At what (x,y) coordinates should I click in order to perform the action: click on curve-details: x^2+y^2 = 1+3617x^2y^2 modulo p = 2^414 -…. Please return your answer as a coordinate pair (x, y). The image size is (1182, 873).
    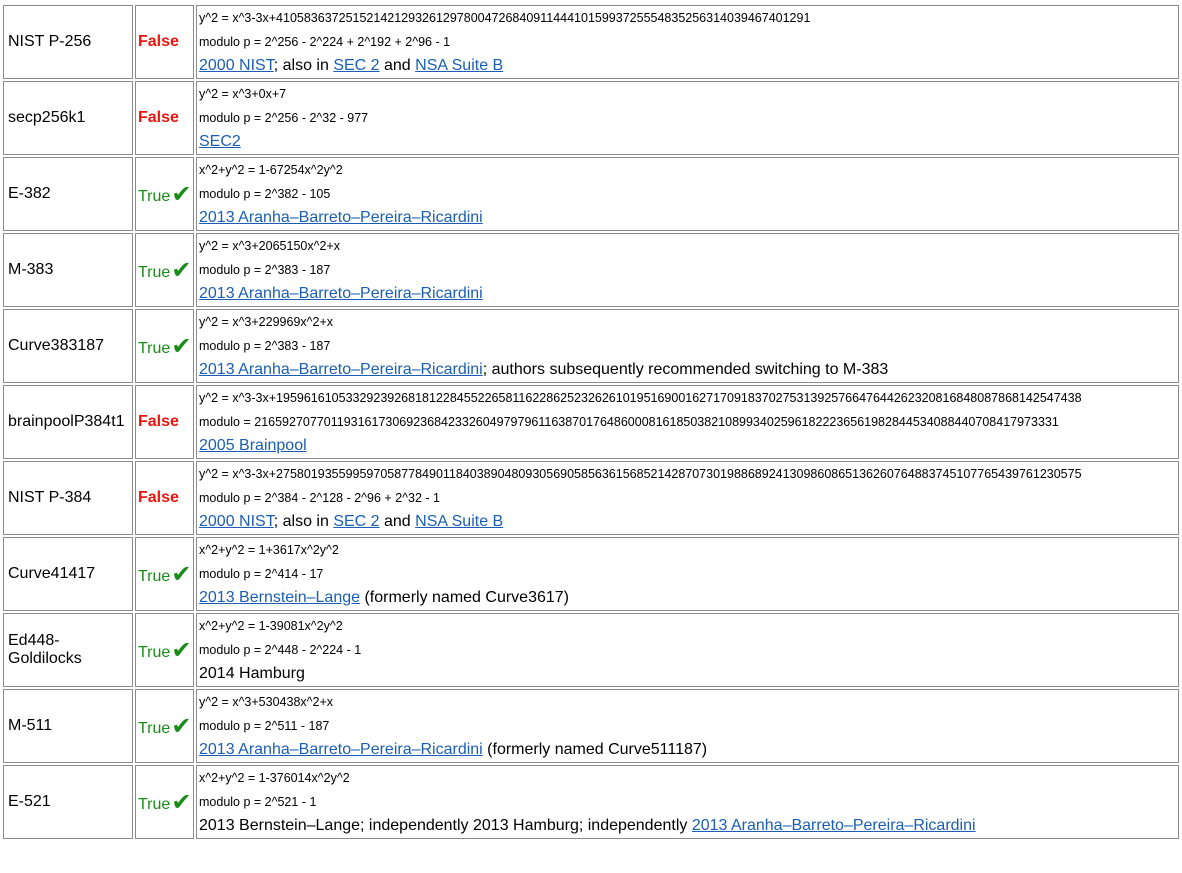
    Looking at the image, I should click on (687, 574).